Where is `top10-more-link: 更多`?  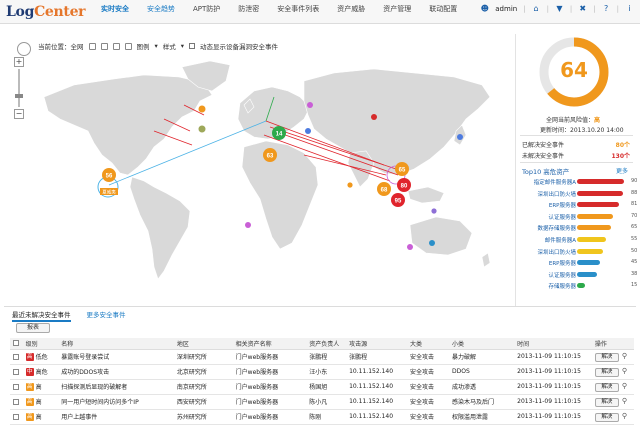 top10-more-link: 更多 is located at coordinates (622, 170).